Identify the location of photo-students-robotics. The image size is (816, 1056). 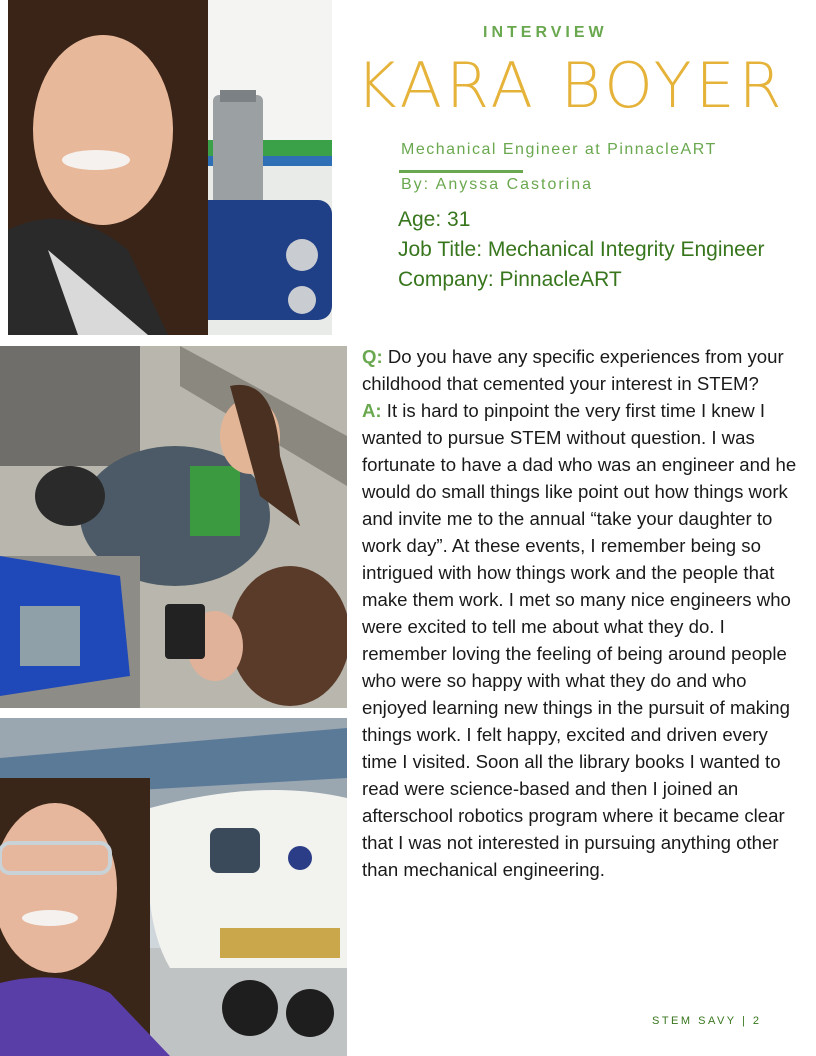
(173, 527).